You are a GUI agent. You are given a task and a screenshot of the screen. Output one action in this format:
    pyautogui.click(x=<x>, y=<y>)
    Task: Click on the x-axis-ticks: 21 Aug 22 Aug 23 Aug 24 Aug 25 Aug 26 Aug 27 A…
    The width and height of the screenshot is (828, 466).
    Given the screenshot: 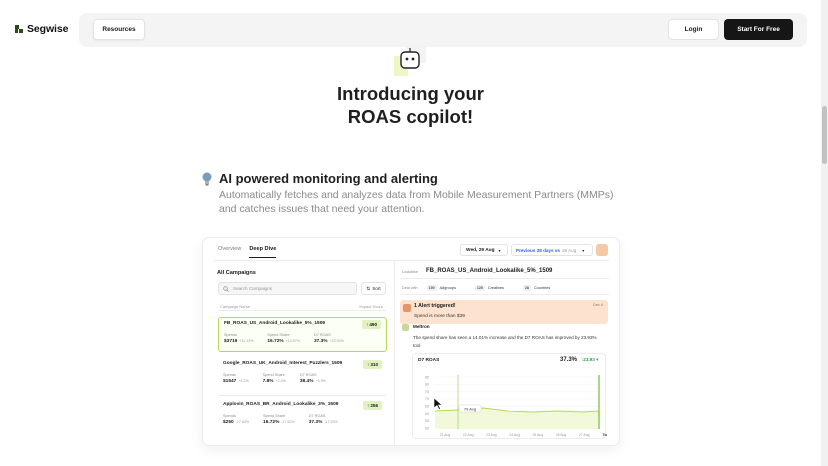 What is the action you would take?
    pyautogui.click(x=523, y=435)
    